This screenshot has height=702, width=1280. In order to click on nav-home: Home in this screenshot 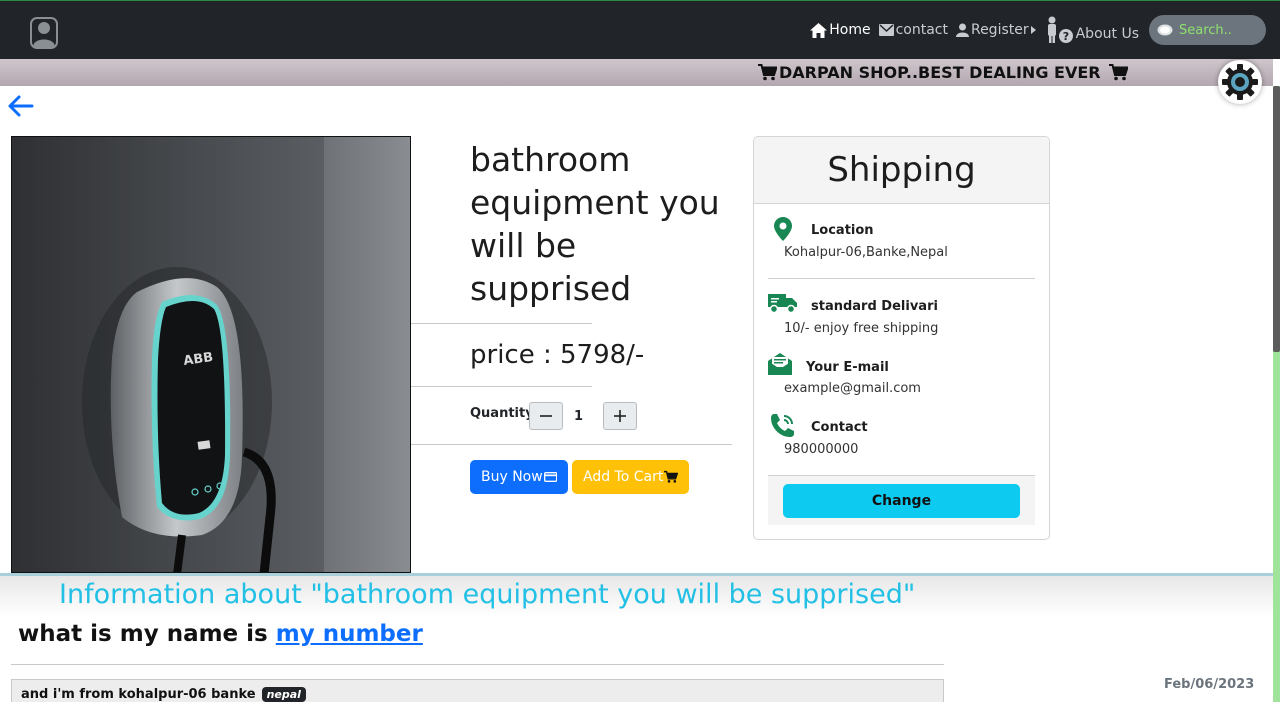, I will do `click(840, 30)`.